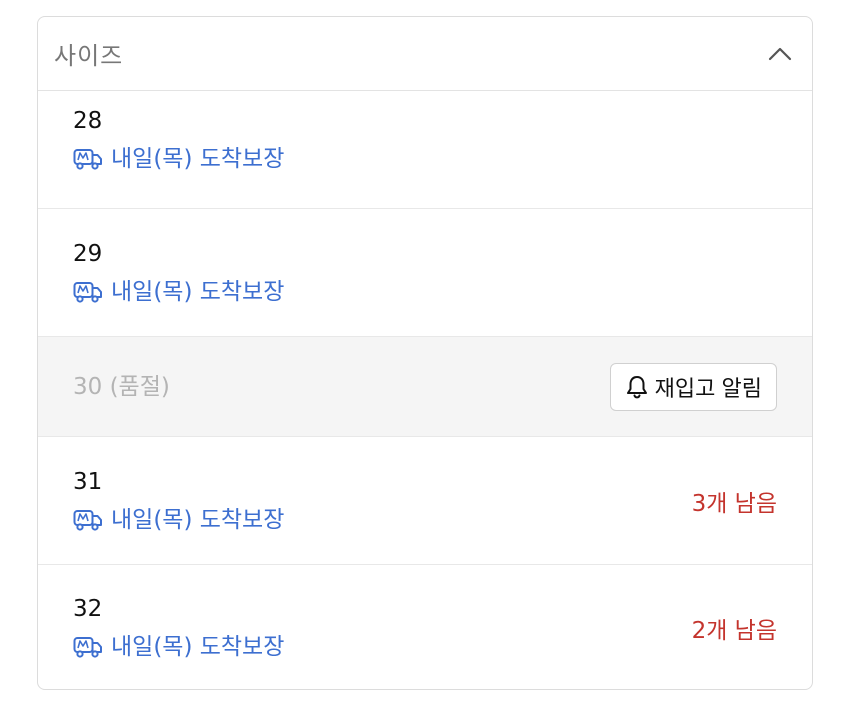  I want to click on size-label: 31, so click(88, 481).